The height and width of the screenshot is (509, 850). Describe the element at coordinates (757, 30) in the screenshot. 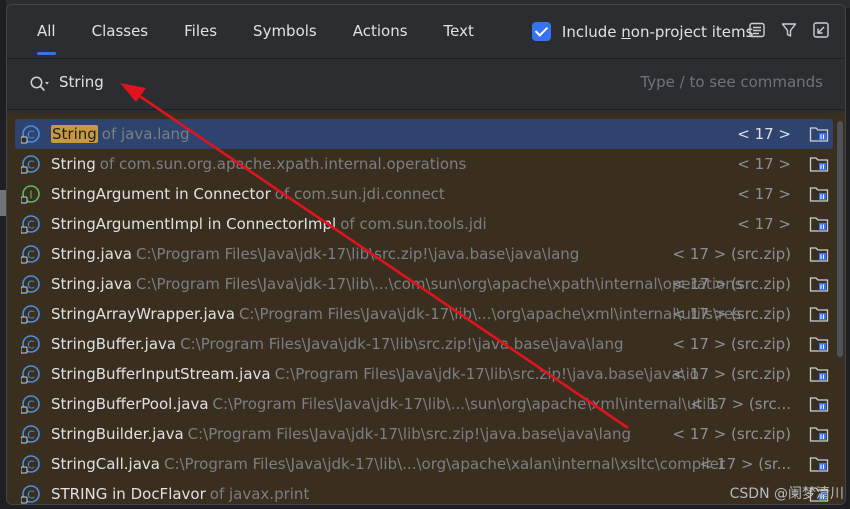

I see `preview-icon` at that location.